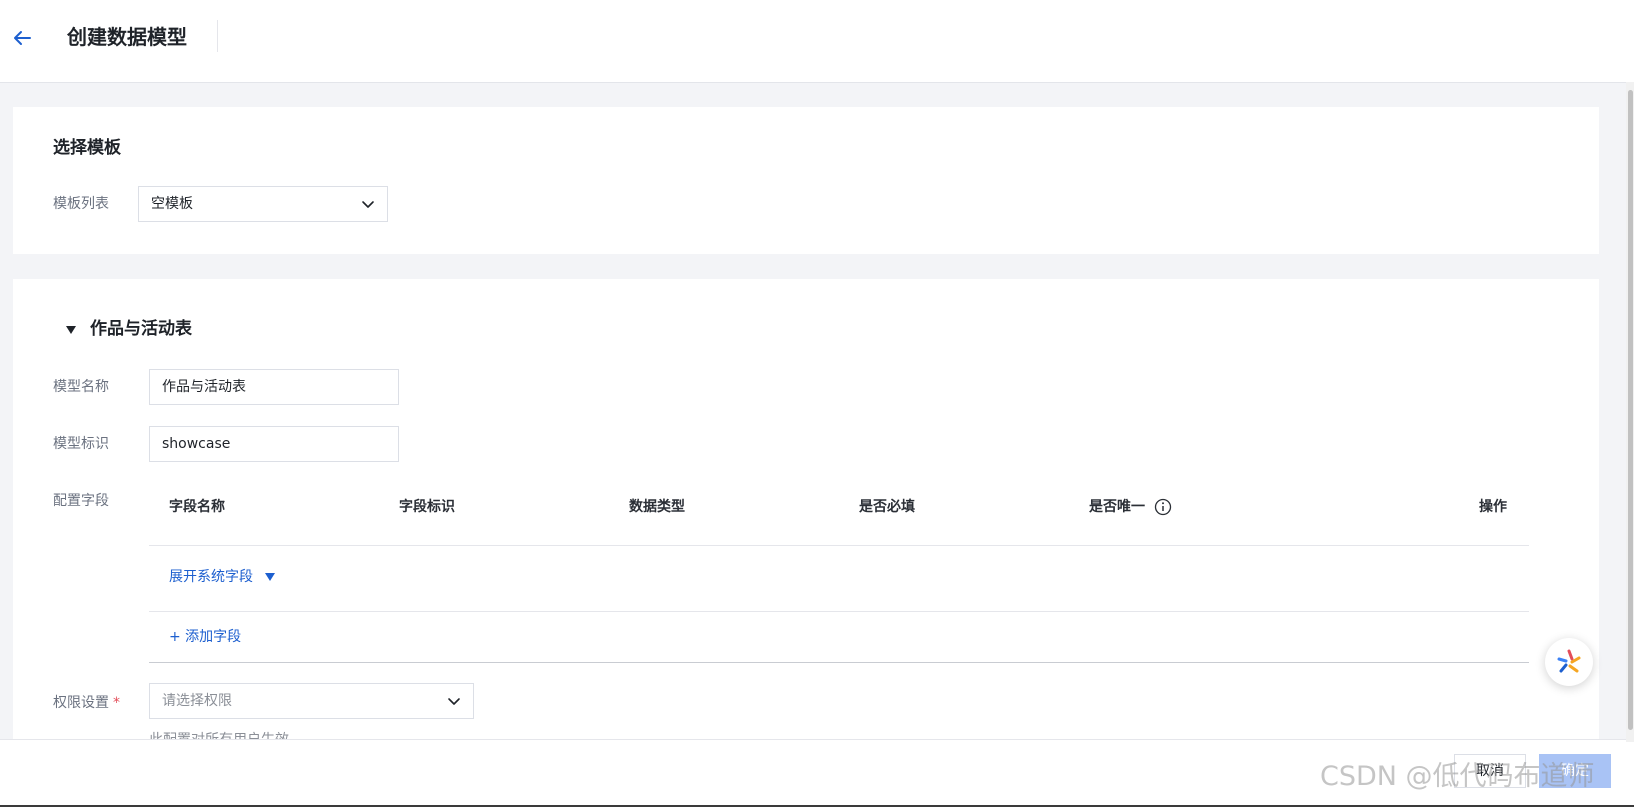 The image size is (1634, 807). What do you see at coordinates (657, 507) in the screenshot?
I see `column-header-data-type: 数据类型` at bounding box center [657, 507].